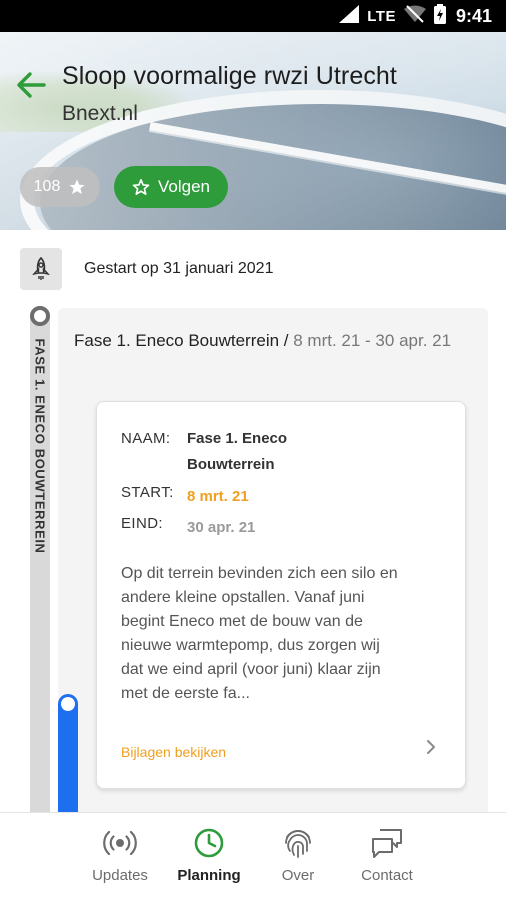  What do you see at coordinates (146, 438) in the screenshot?
I see `naam-label: NAAM:` at bounding box center [146, 438].